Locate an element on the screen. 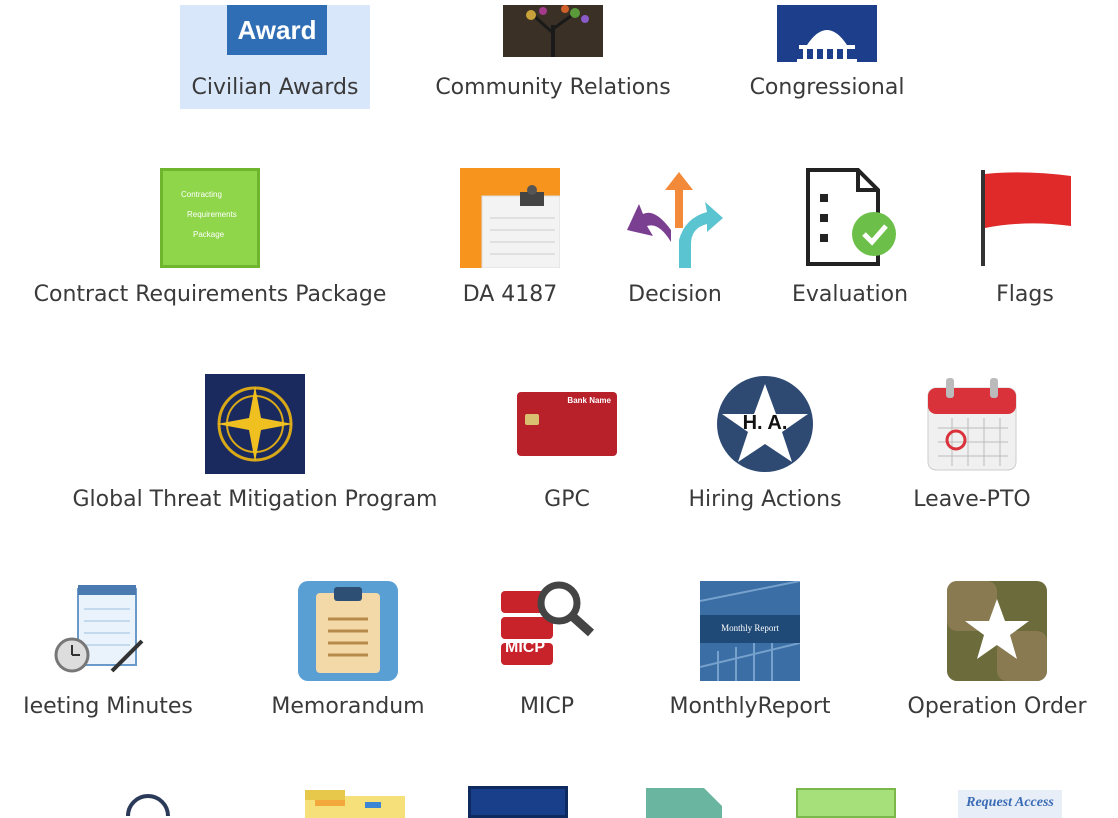 The image size is (1118, 818). green-box-icon is located at coordinates (846, 803).